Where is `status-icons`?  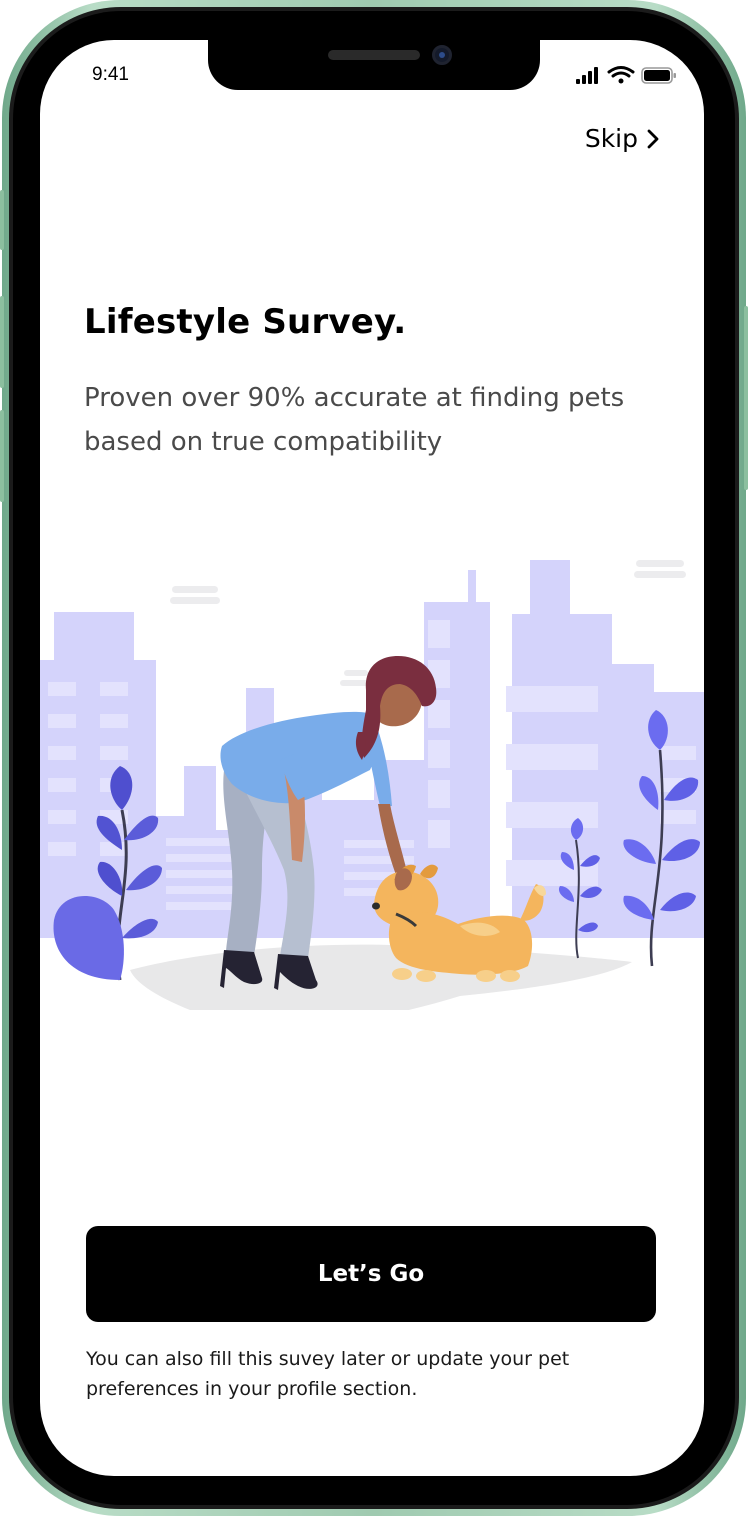 status-icons is located at coordinates (626, 75).